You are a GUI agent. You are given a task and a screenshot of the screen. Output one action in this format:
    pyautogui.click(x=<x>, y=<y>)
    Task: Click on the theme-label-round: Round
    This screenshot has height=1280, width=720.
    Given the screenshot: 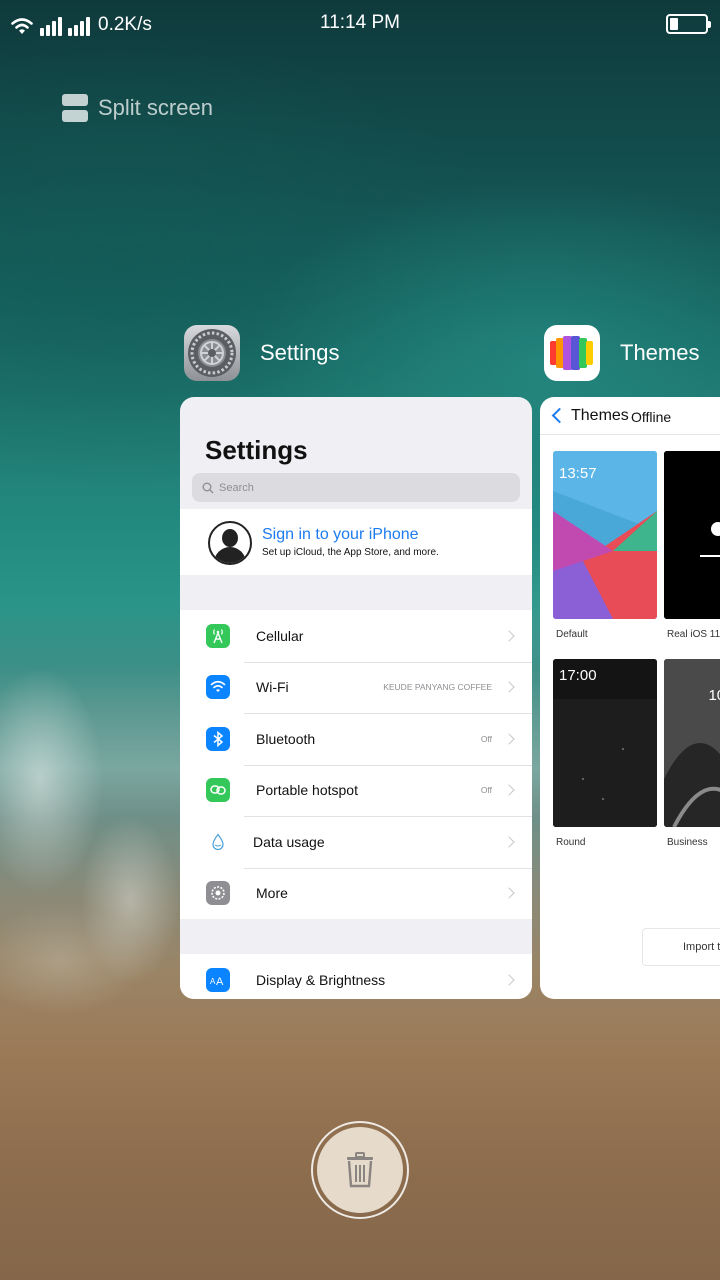 What is the action you would take?
    pyautogui.click(x=571, y=842)
    